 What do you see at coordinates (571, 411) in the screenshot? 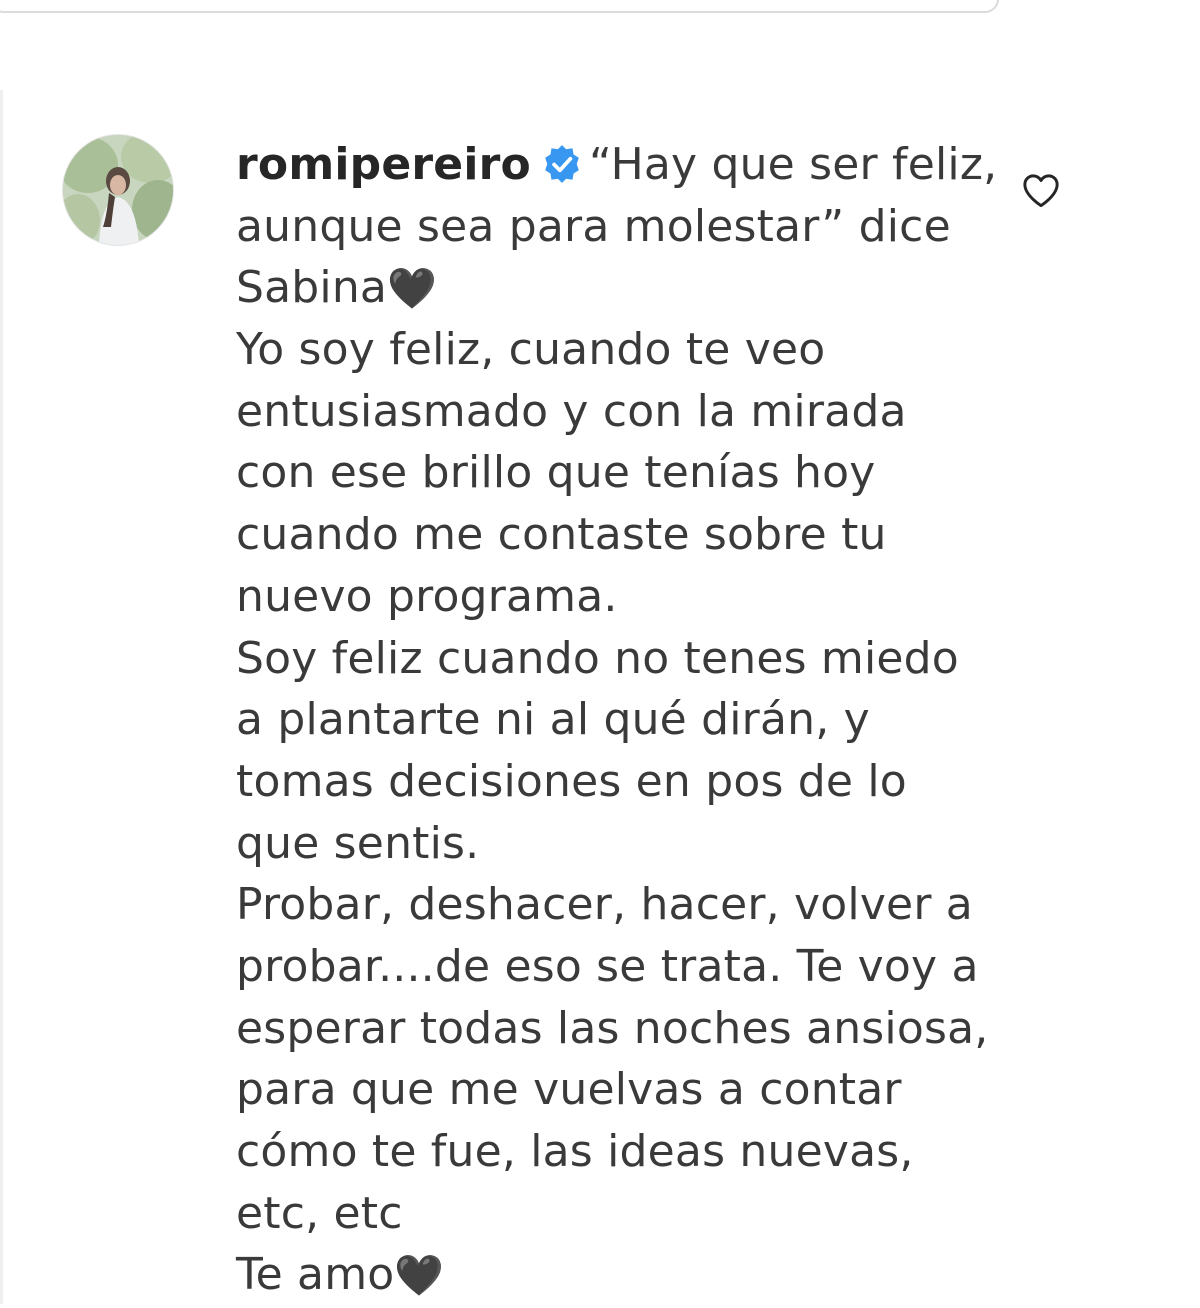
I see `comment-text-line: entusiasmado y con la mirada` at bounding box center [571, 411].